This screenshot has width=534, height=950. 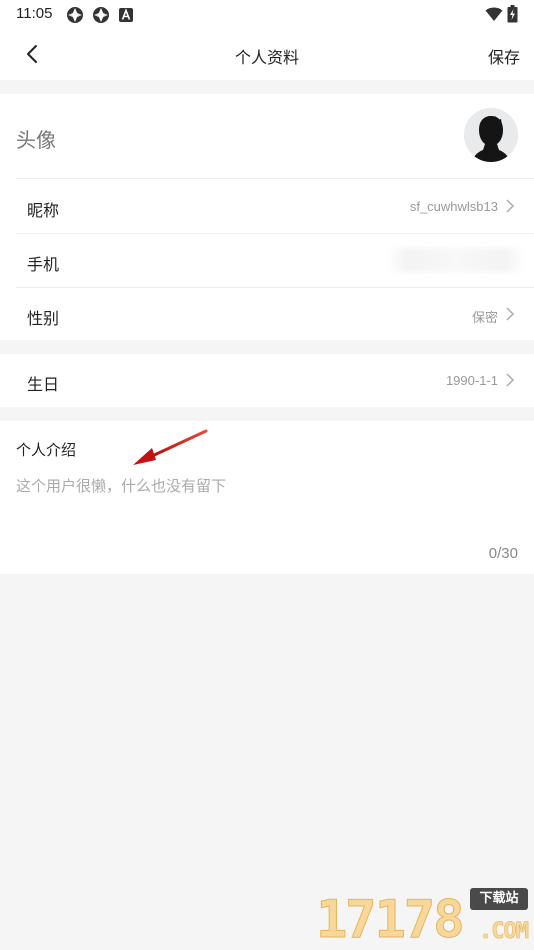 I want to click on battery-charging-icon, so click(x=512, y=14).